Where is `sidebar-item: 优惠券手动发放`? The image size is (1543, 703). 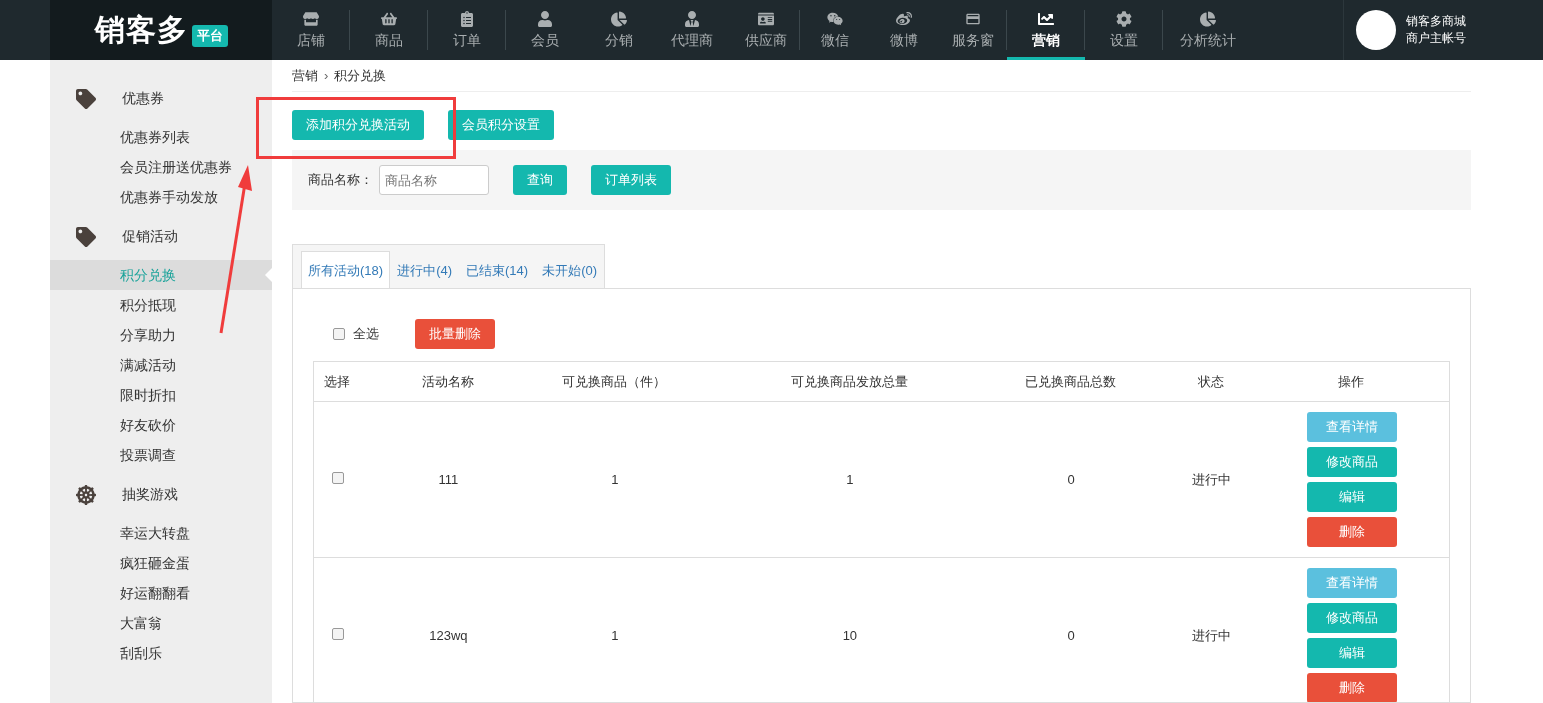
sidebar-item: 优惠券手动发放 is located at coordinates (161, 197).